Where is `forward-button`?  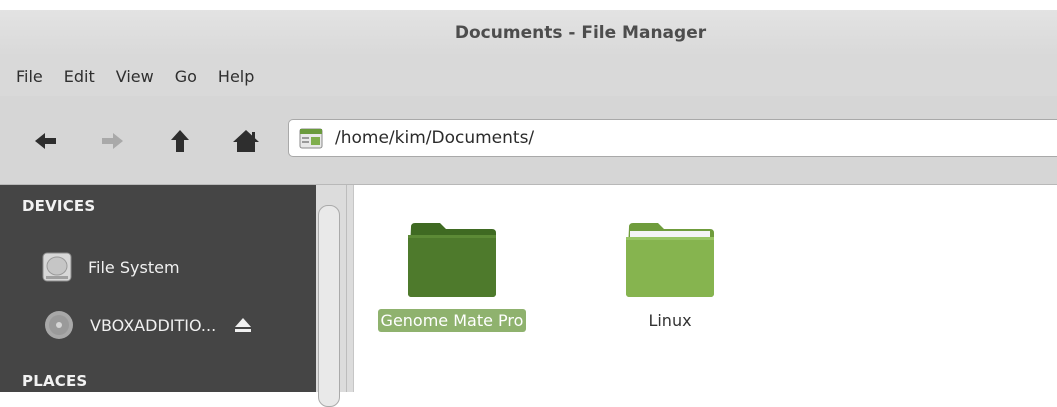
forward-button is located at coordinates (112, 141).